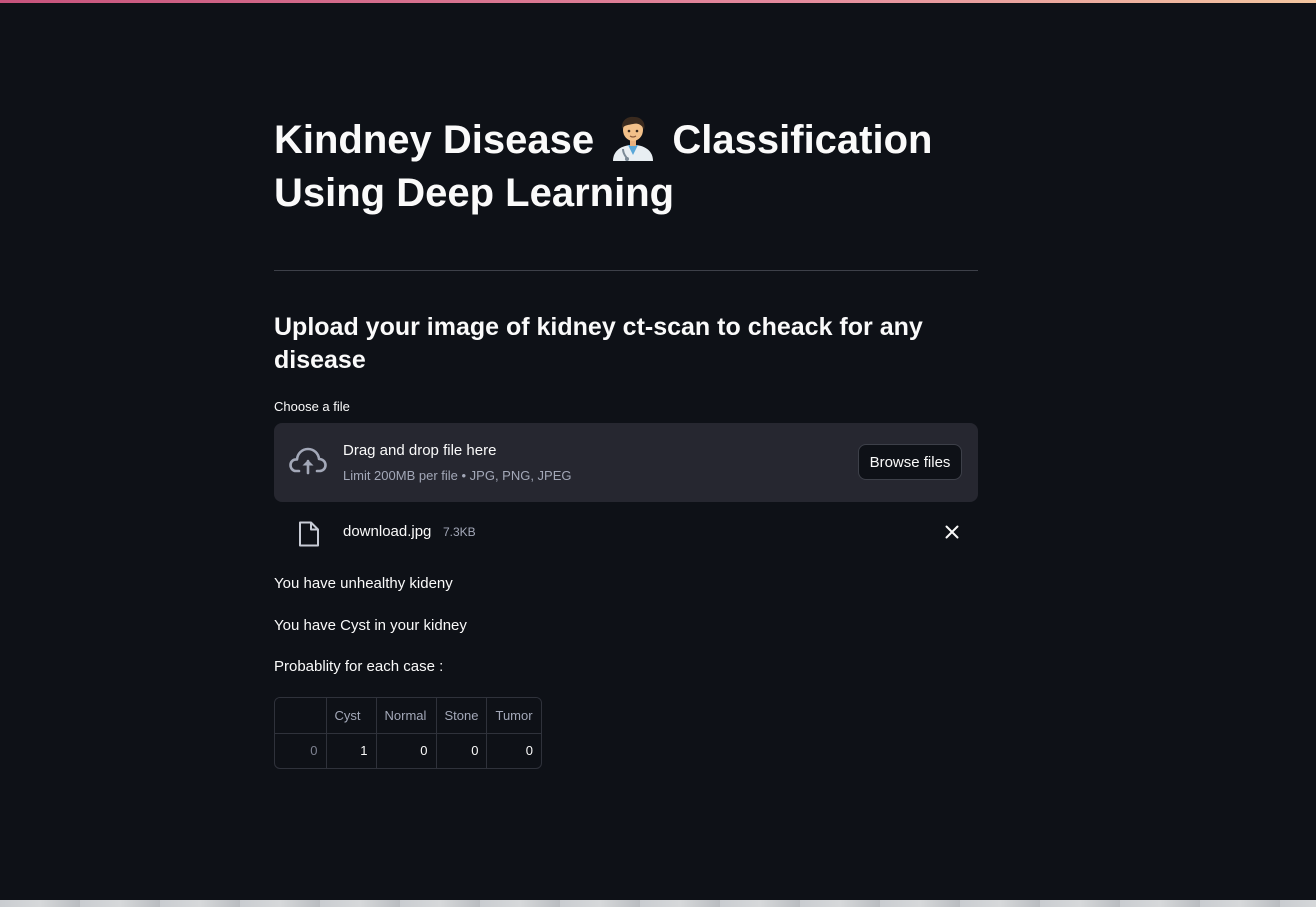 This screenshot has height=907, width=1316. I want to click on browse-files-button: Browse files, so click(910, 462).